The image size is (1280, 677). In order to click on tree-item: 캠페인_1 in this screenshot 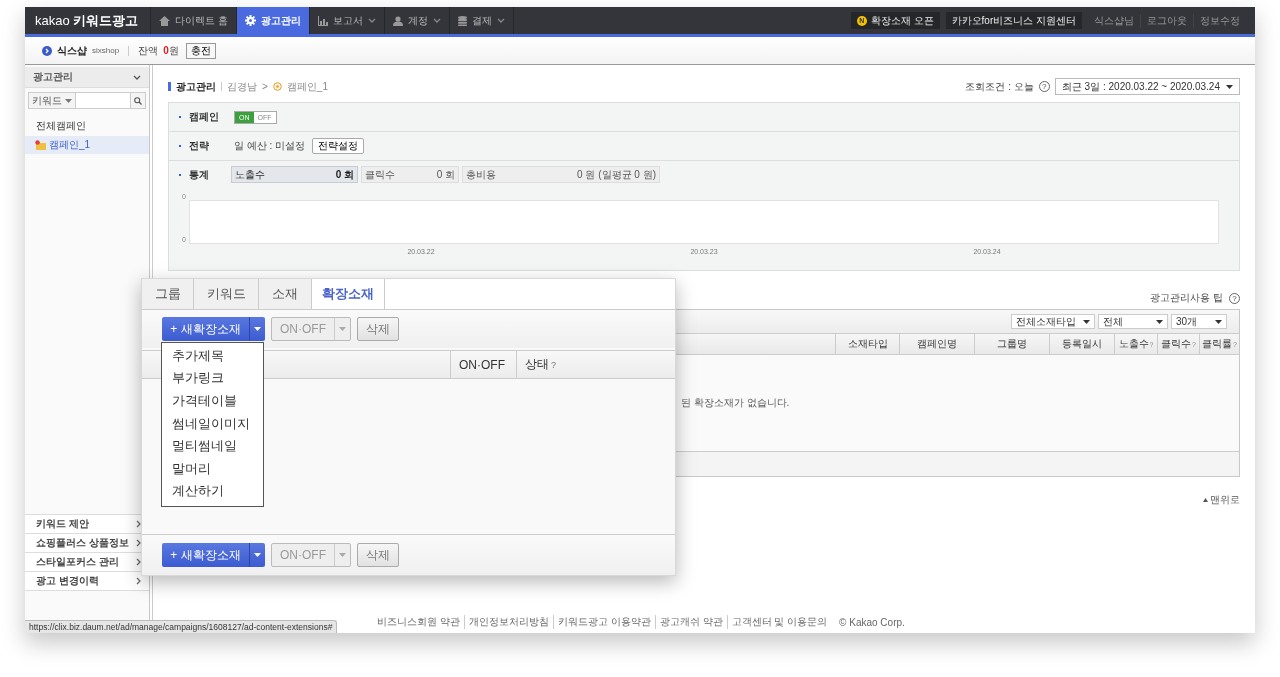, I will do `click(87, 145)`.